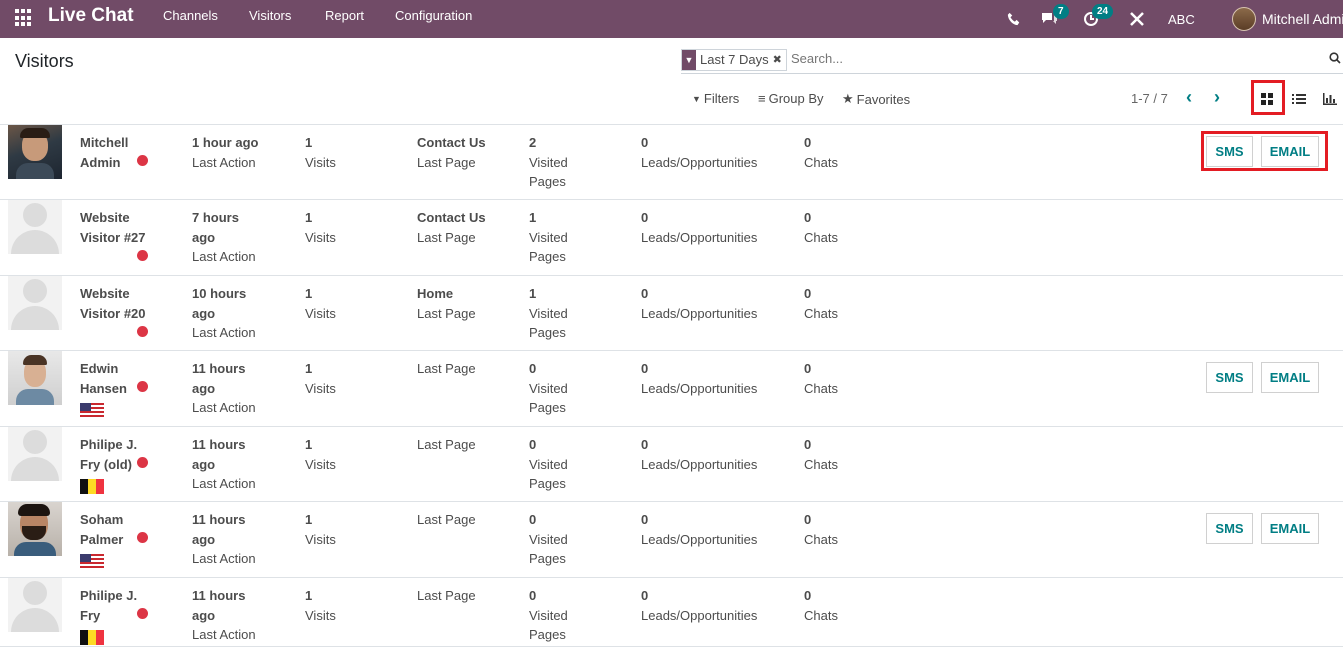 This screenshot has width=1343, height=647. What do you see at coordinates (1189, 97) in the screenshot?
I see `chevron-left-icon: ‹` at bounding box center [1189, 97].